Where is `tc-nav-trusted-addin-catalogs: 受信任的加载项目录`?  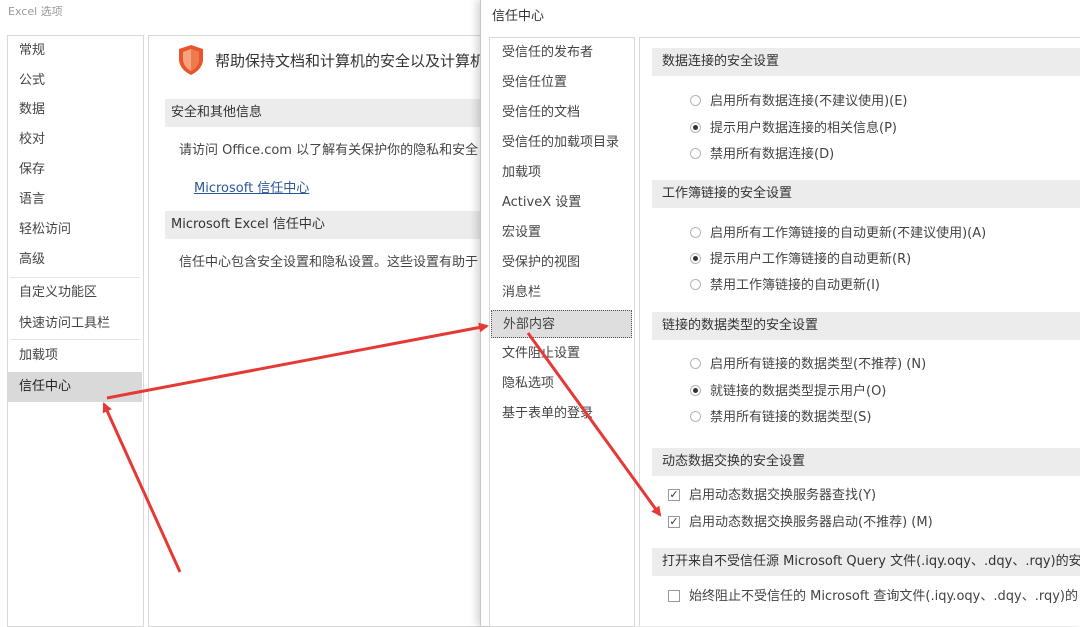 tc-nav-trusted-addin-catalogs: 受信任的加载项目录 is located at coordinates (561, 143).